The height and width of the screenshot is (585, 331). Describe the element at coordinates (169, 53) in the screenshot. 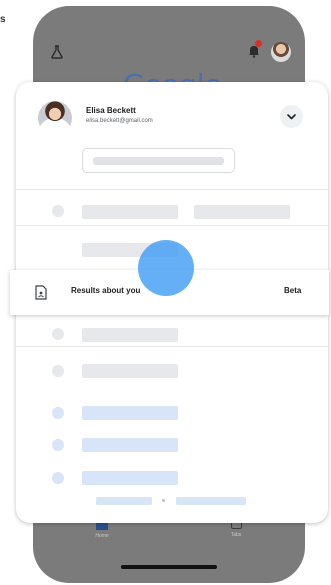

I see `app-top-bar: Google` at that location.